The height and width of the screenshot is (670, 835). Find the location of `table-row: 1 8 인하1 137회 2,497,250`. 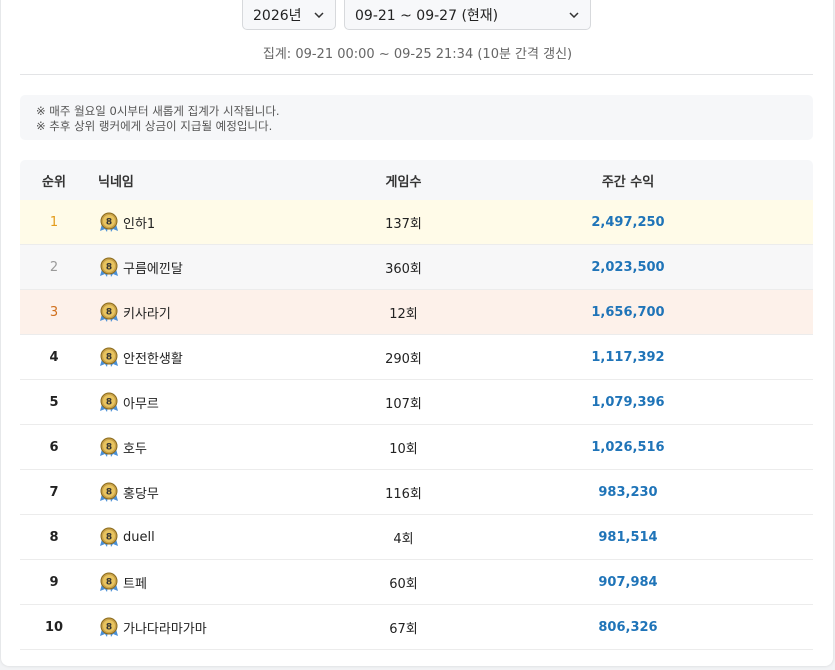

table-row: 1 8 인하1 137회 2,497,250 is located at coordinates (416, 222).